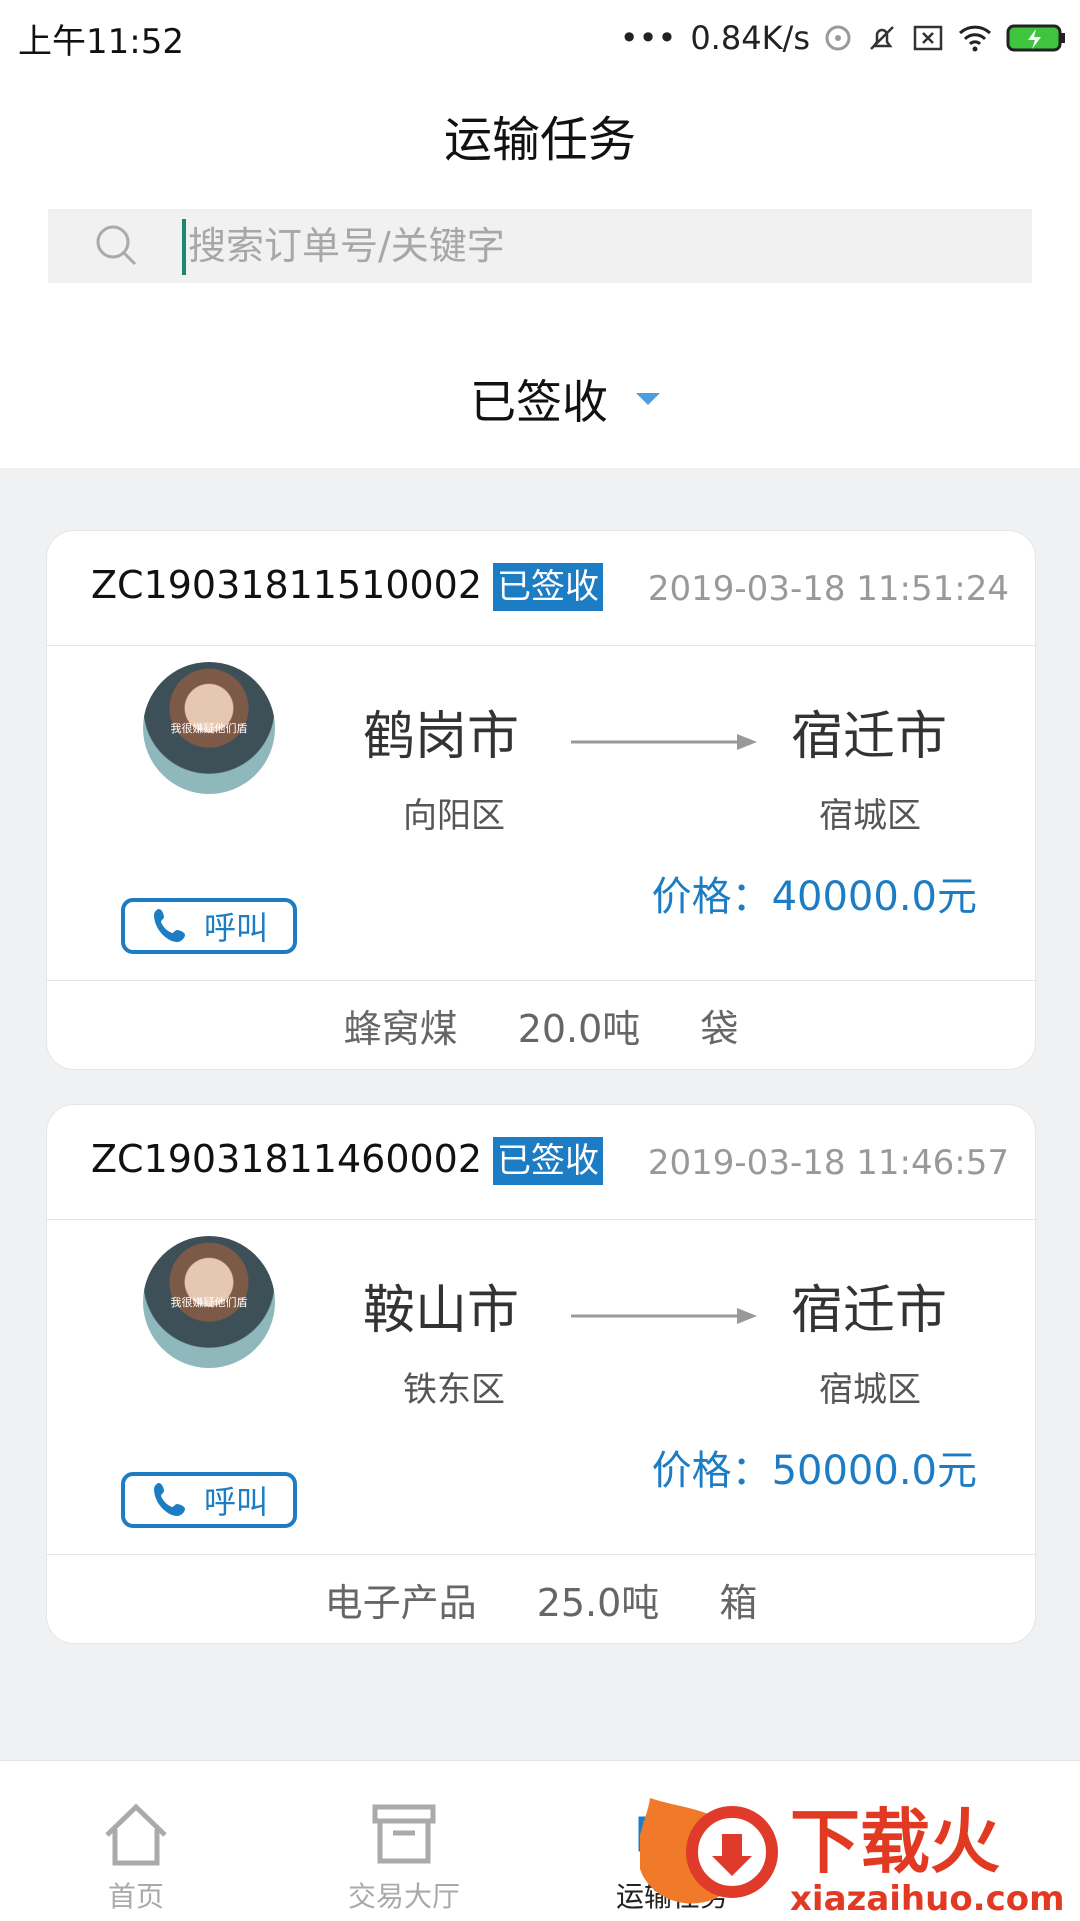 This screenshot has width=1080, height=1921. What do you see at coordinates (828, 589) in the screenshot?
I see `order-time: 2019-03-18 11:51:24` at bounding box center [828, 589].